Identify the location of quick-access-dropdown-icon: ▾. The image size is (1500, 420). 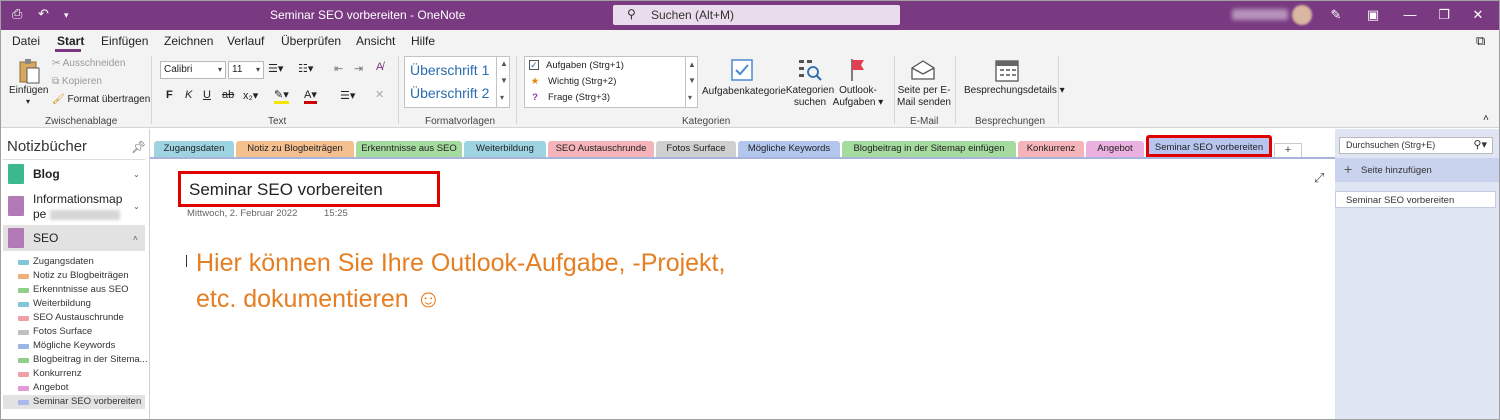
(66, 15).